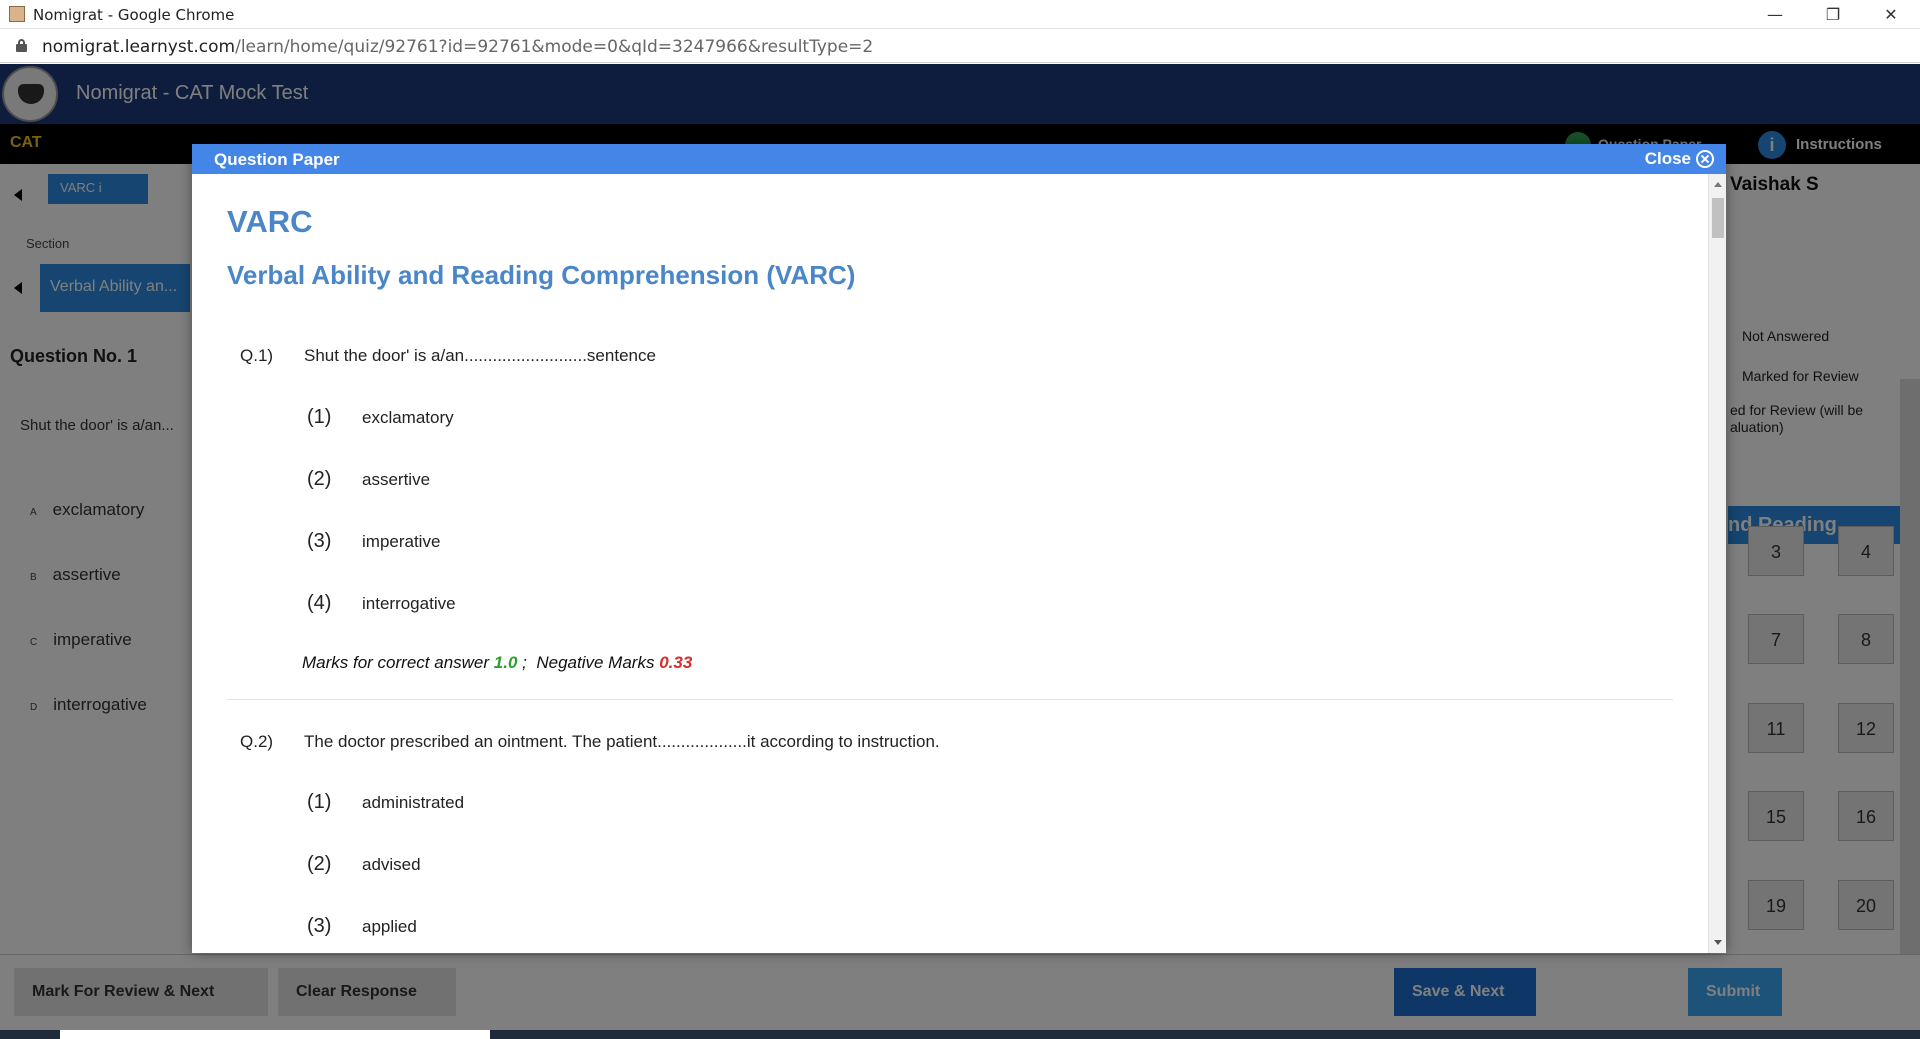  I want to click on q1-option-3-number: (3), so click(319, 541).